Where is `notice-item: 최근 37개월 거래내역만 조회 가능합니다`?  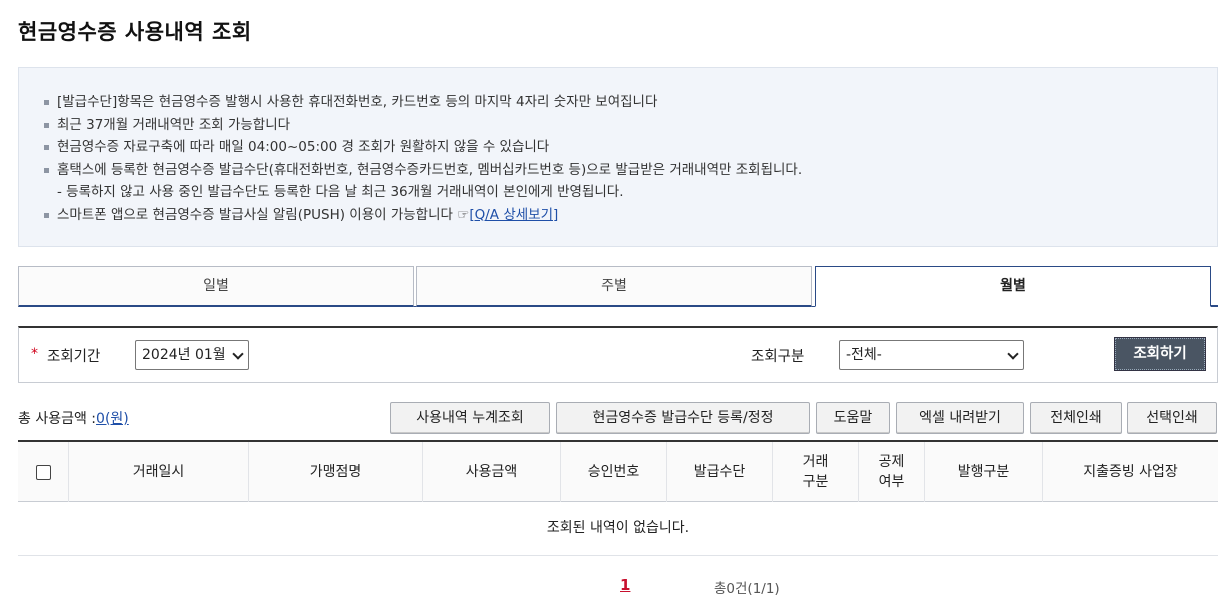 notice-item: 최근 37개월 거래내역만 조회 가능합니다 is located at coordinates (630, 125).